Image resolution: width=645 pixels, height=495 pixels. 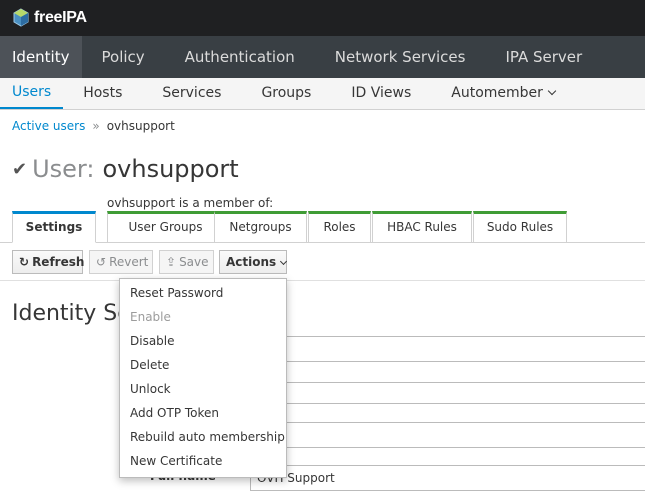 I want to click on page-title-name: ovhsupport, so click(x=170, y=169).